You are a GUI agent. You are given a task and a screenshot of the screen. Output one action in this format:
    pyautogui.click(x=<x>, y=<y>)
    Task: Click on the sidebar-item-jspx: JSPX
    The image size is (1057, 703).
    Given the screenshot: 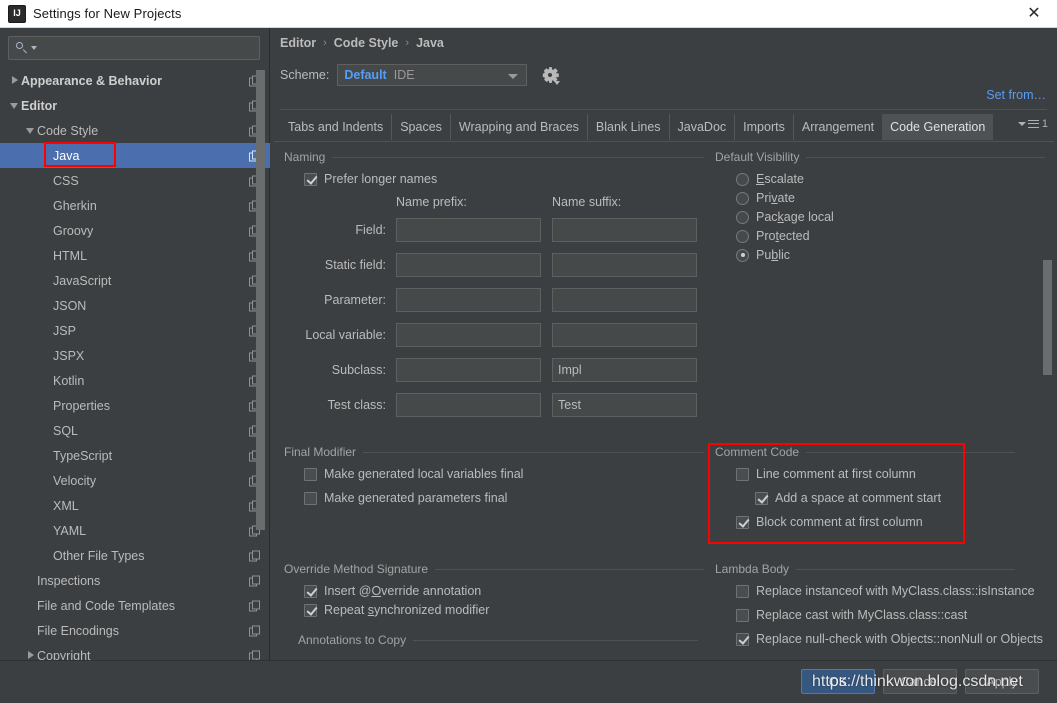 What is the action you would take?
    pyautogui.click(x=135, y=355)
    